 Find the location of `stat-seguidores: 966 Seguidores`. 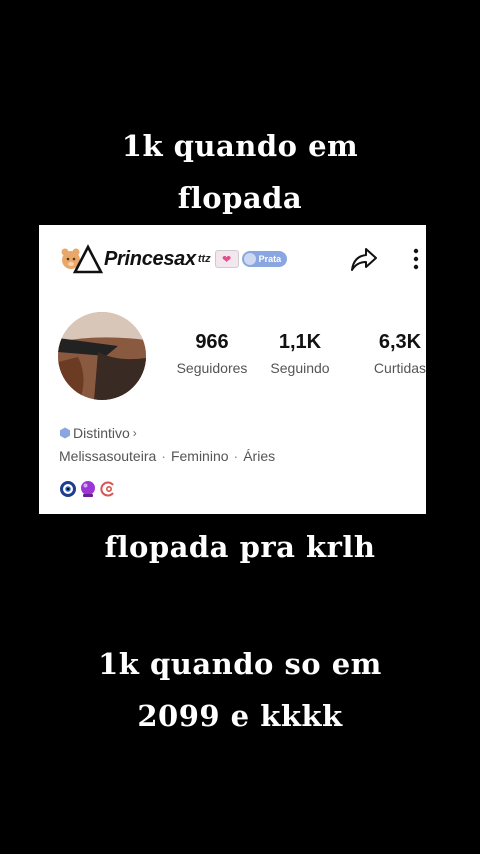

stat-seguidores: 966 Seguidores is located at coordinates (212, 353).